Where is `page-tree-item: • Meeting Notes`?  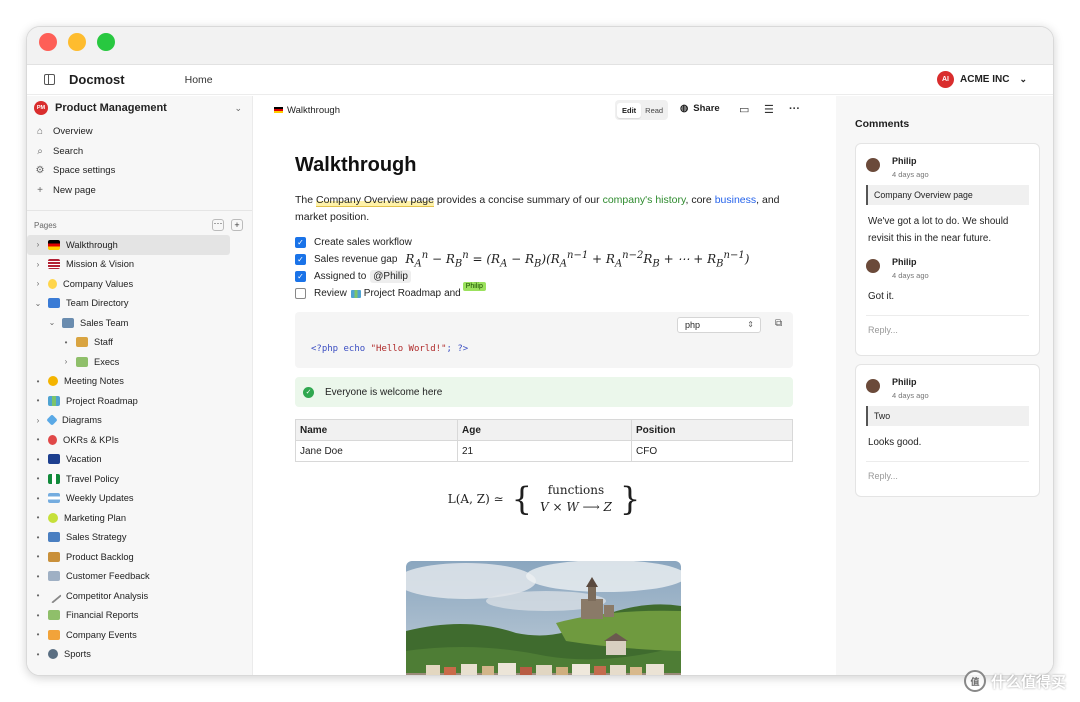
page-tree-item: • Meeting Notes is located at coordinates (139, 382).